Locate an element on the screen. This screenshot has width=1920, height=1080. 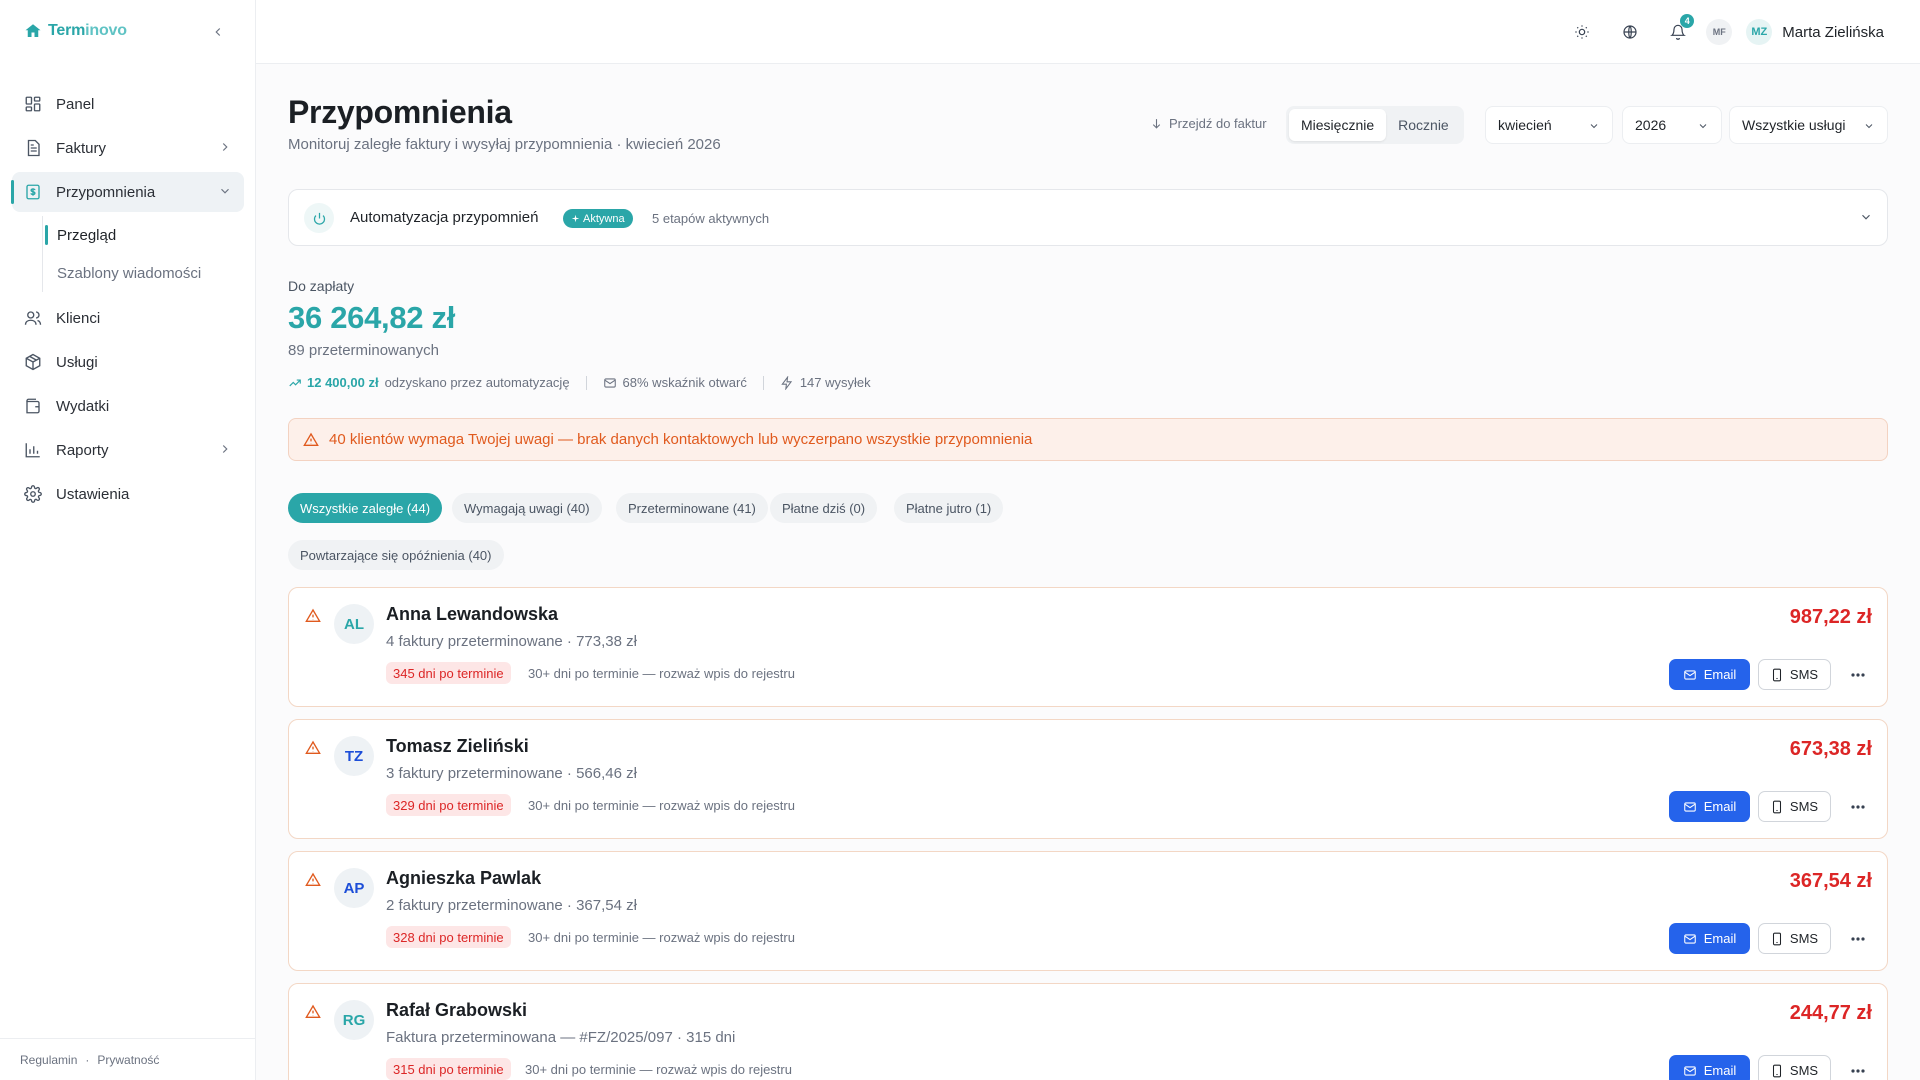
user-name: Marta Zielińska is located at coordinates (1833, 32).